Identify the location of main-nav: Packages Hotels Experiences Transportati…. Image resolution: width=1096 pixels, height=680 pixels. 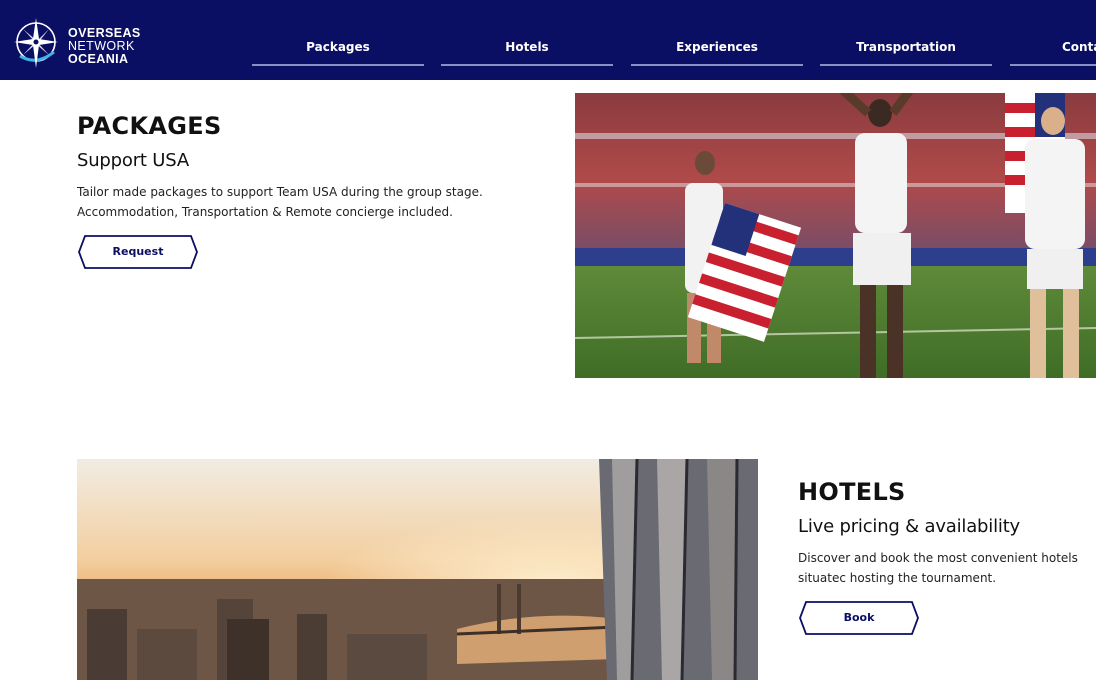
(548, 40).